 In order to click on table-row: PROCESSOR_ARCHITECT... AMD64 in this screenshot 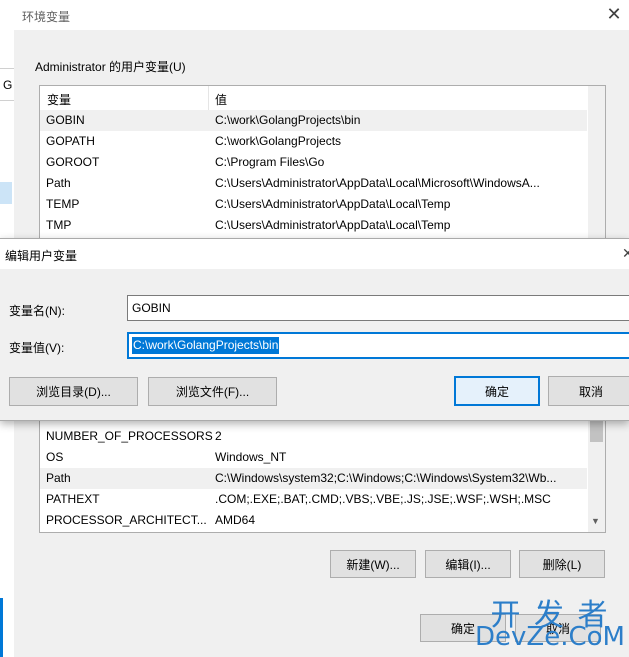, I will do `click(313, 520)`.